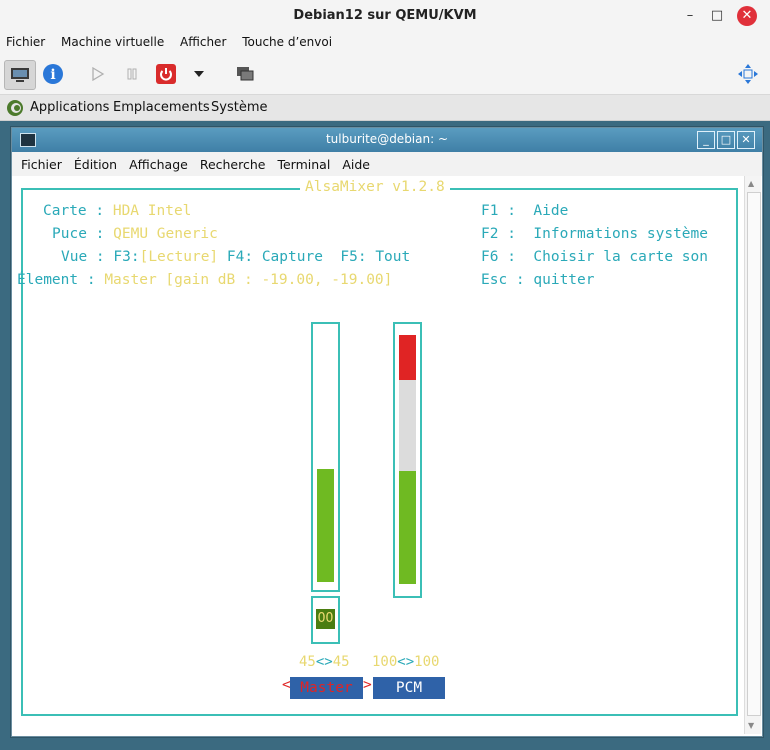 This screenshot has height=750, width=770. I want to click on menu-touche-envoi: Touche d’envoi, so click(287, 40).